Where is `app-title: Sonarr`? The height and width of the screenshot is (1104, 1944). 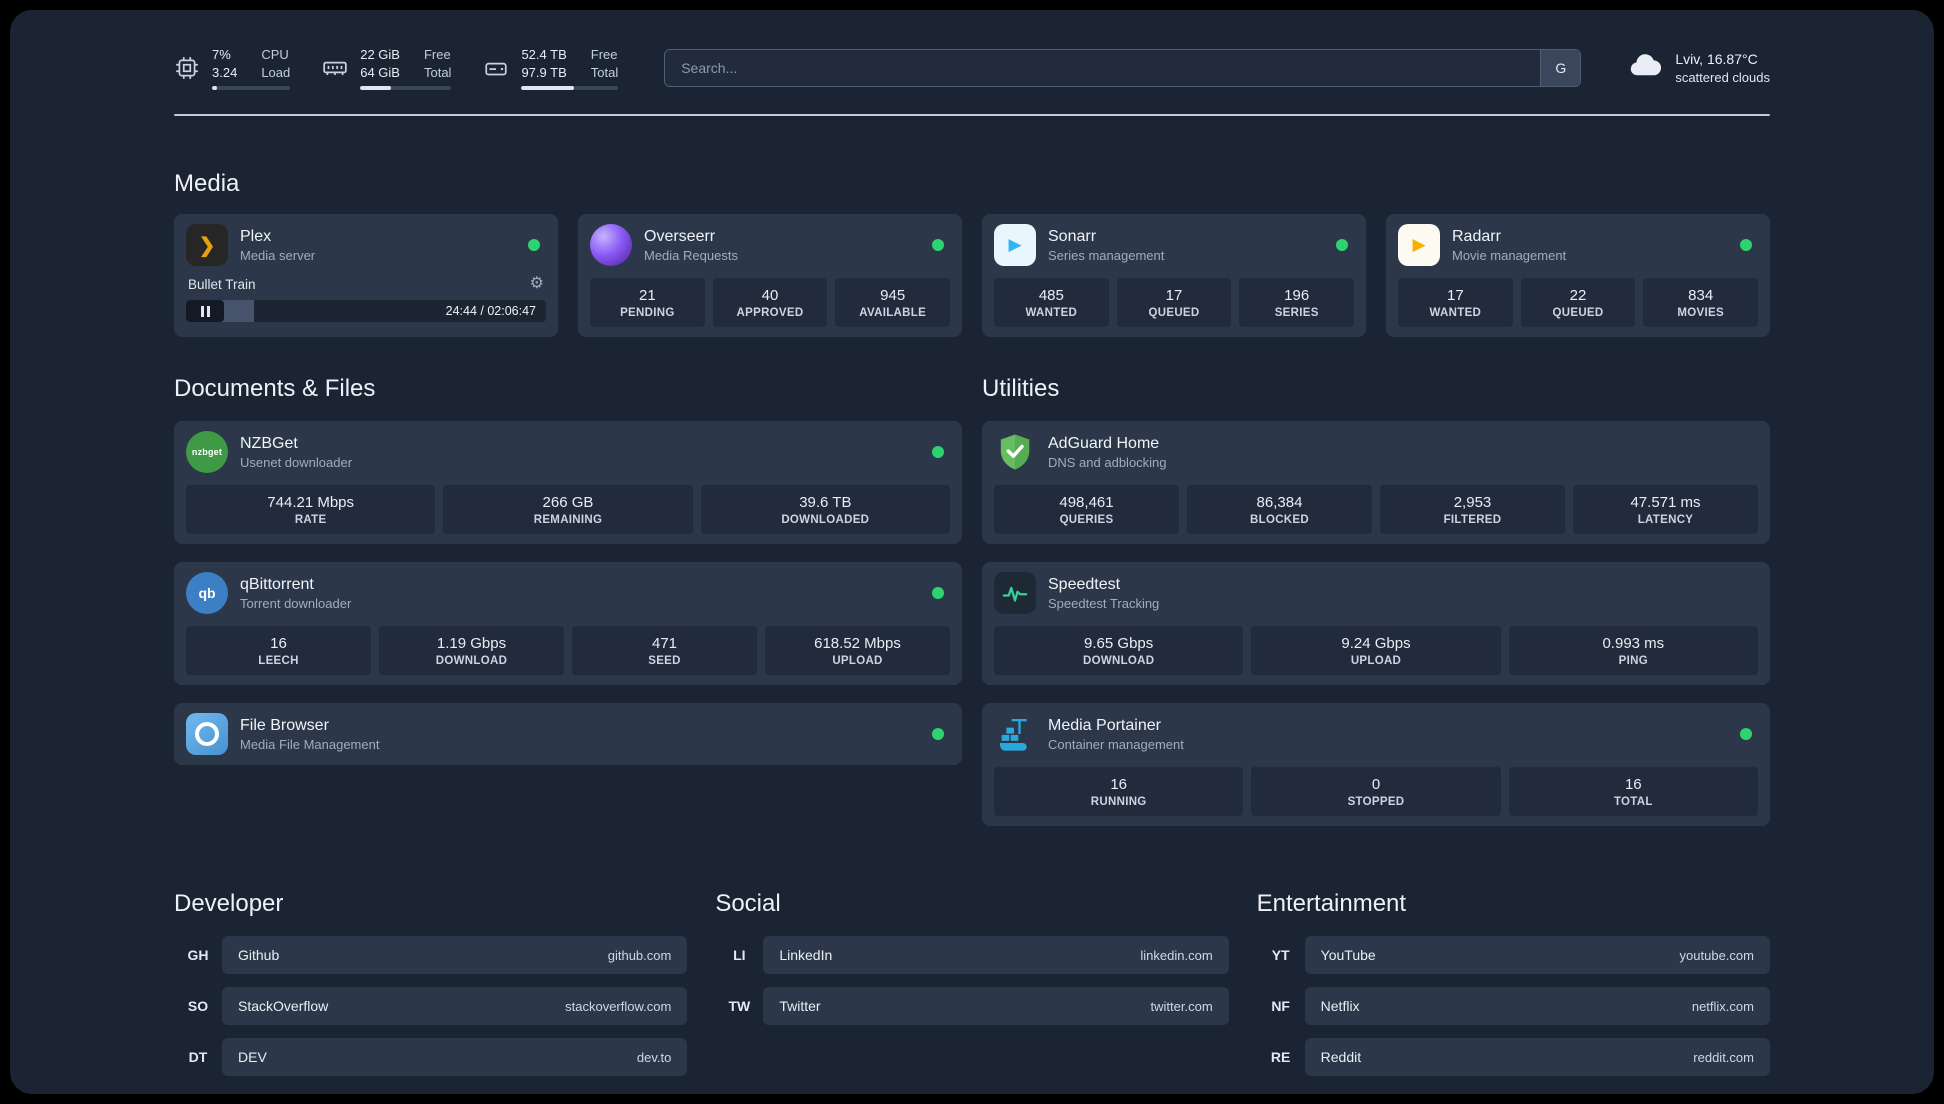
app-title: Sonarr is located at coordinates (1072, 236).